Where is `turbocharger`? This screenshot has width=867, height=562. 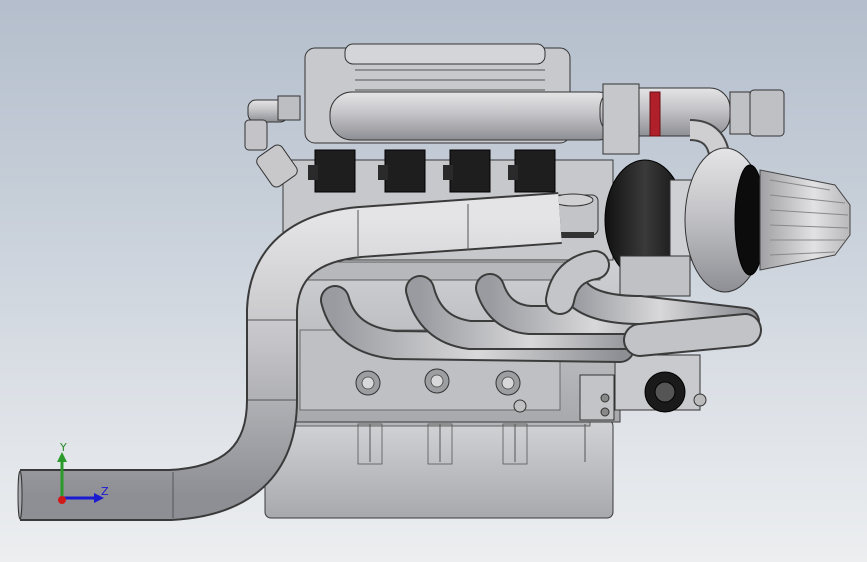
turbocharger is located at coordinates (685, 222).